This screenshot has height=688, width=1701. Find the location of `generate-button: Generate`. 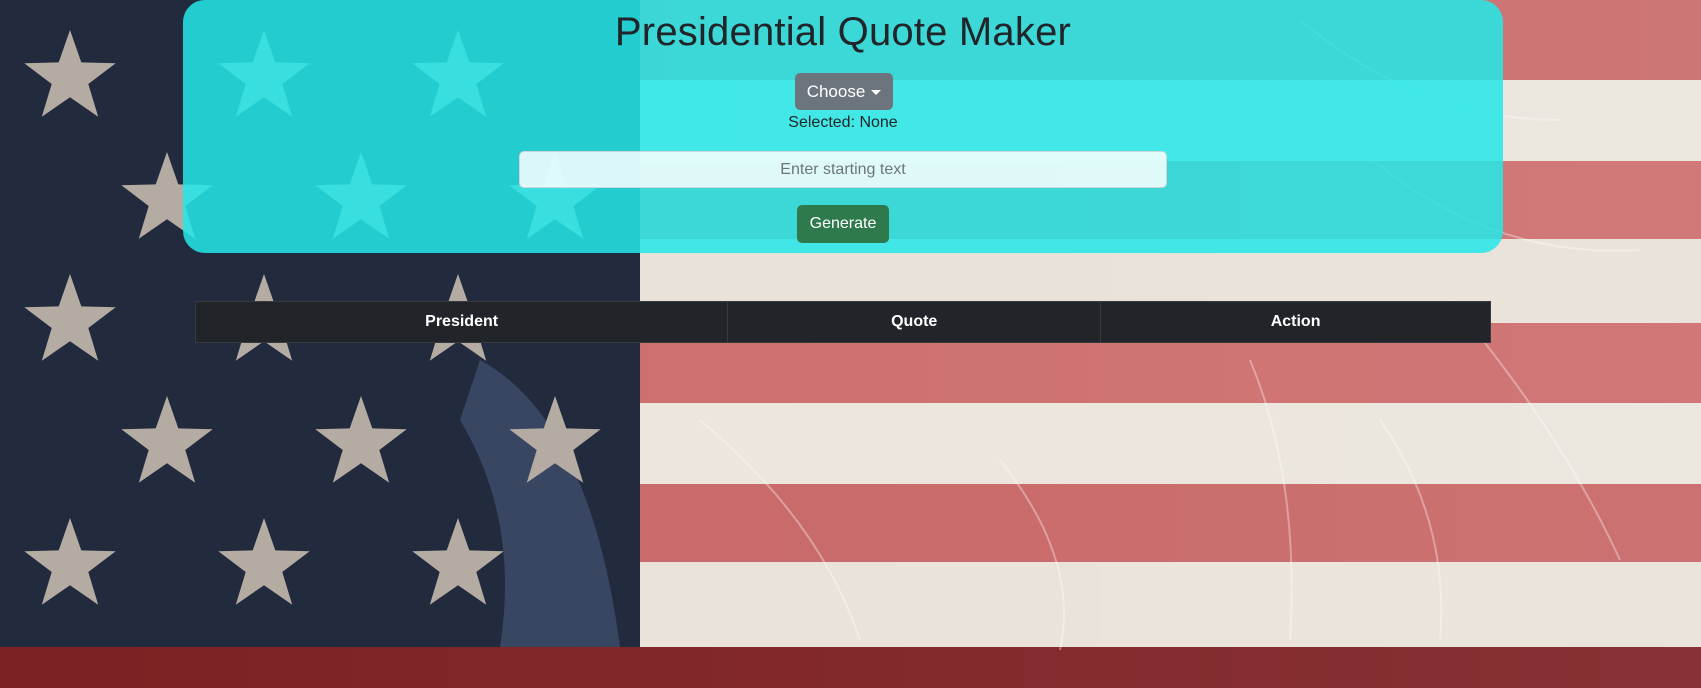

generate-button: Generate is located at coordinates (843, 224).